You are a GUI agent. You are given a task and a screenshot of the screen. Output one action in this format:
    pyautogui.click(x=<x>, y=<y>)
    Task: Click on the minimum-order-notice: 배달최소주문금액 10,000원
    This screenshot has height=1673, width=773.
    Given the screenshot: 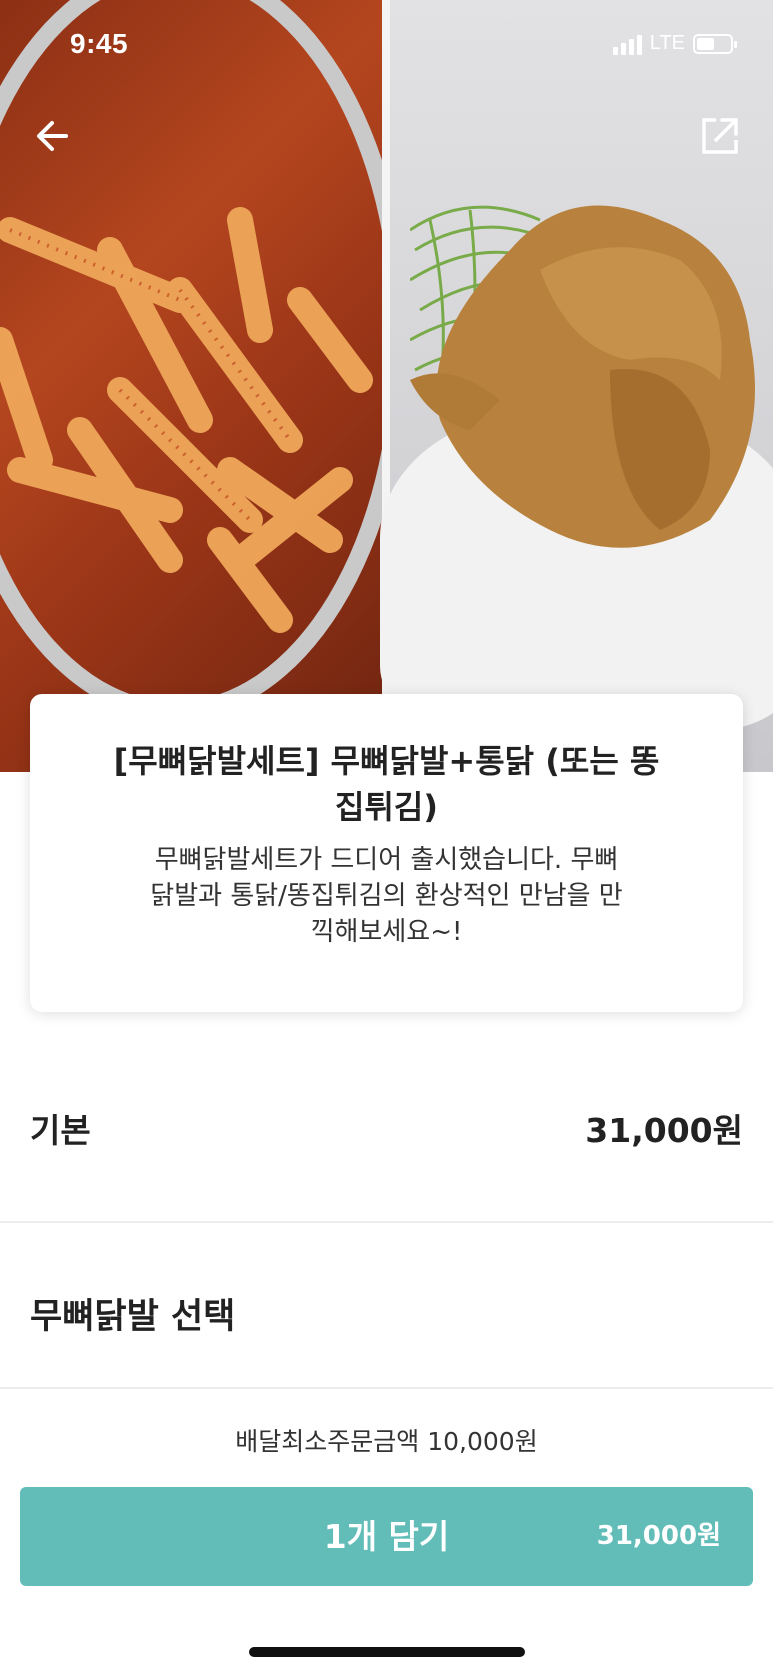 What is the action you would take?
    pyautogui.click(x=386, y=1441)
    